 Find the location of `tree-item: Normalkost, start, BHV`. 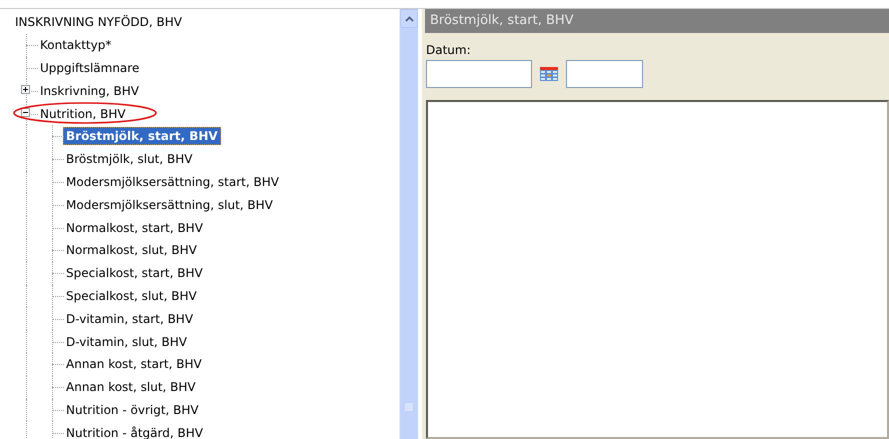

tree-item: Normalkost, start, BHV is located at coordinates (134, 227).